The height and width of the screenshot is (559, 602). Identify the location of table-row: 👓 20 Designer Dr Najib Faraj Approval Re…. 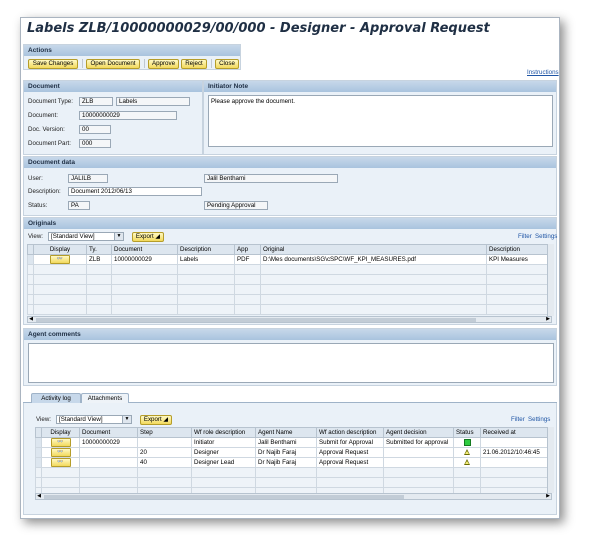
(291, 452).